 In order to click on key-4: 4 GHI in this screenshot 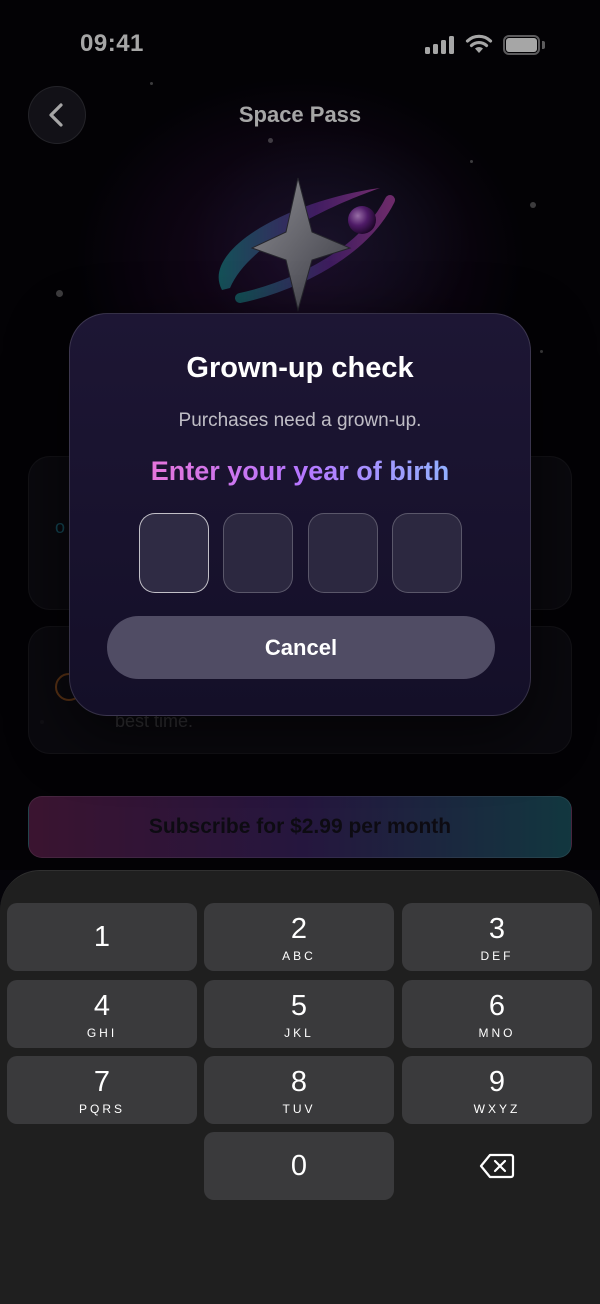, I will do `click(102, 1014)`.